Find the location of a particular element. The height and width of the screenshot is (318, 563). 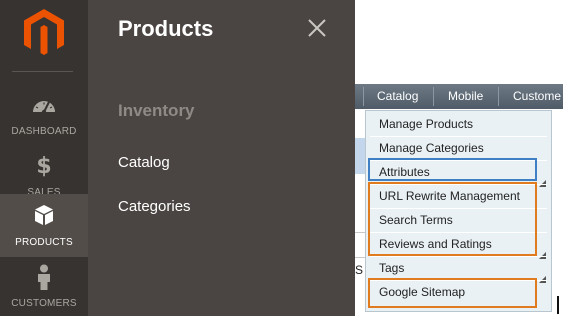

box-icon is located at coordinates (44, 215).